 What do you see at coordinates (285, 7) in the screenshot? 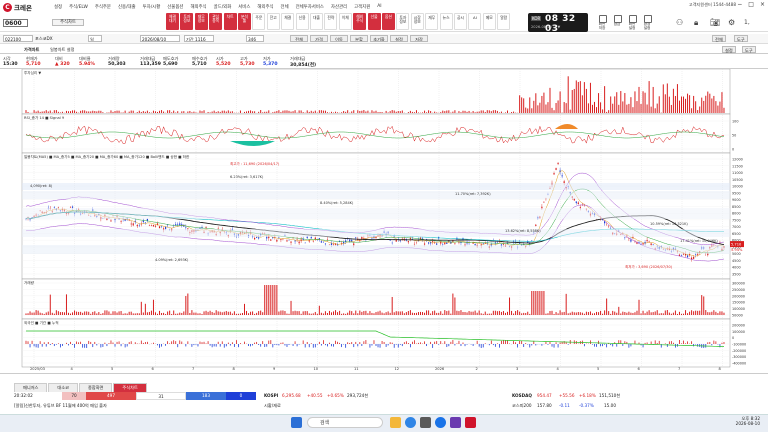
I see `top-menu-item: 전체` at bounding box center [285, 7].